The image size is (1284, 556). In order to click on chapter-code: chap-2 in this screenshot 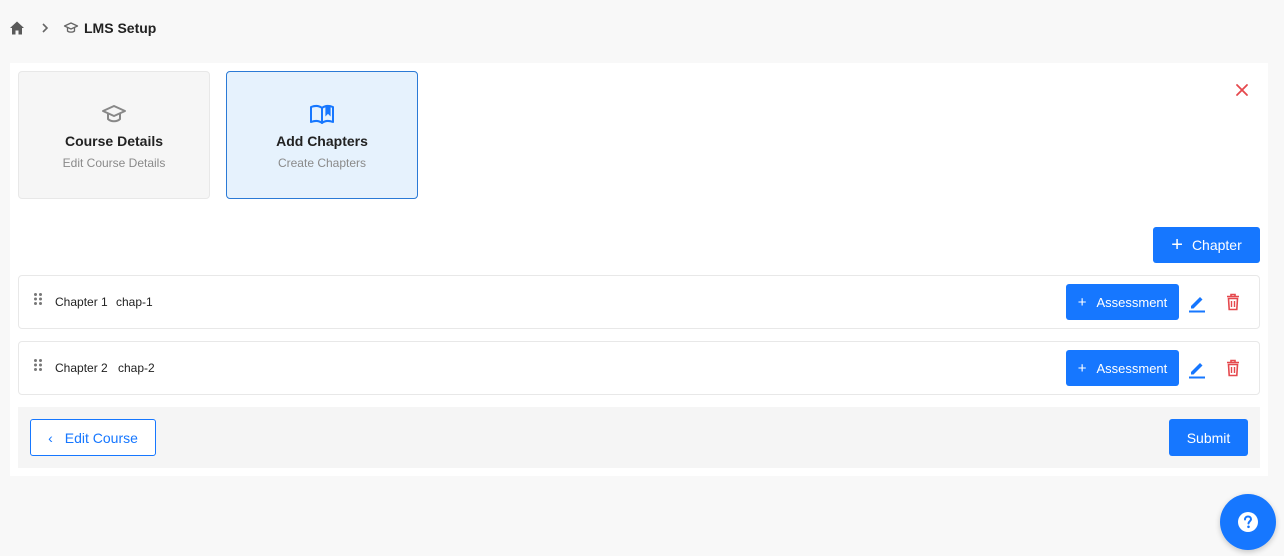, I will do `click(136, 368)`.